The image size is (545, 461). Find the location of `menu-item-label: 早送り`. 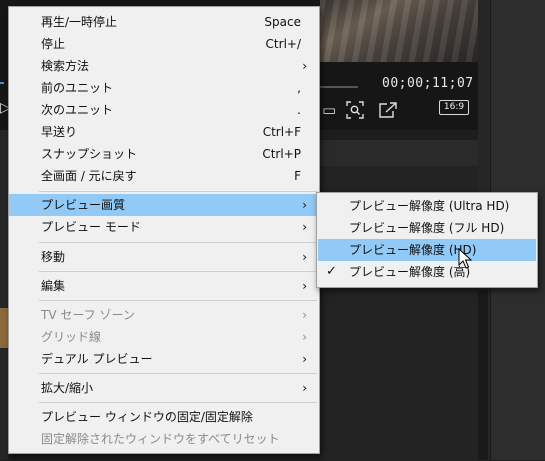

menu-item-label: 早送り is located at coordinates (59, 132).